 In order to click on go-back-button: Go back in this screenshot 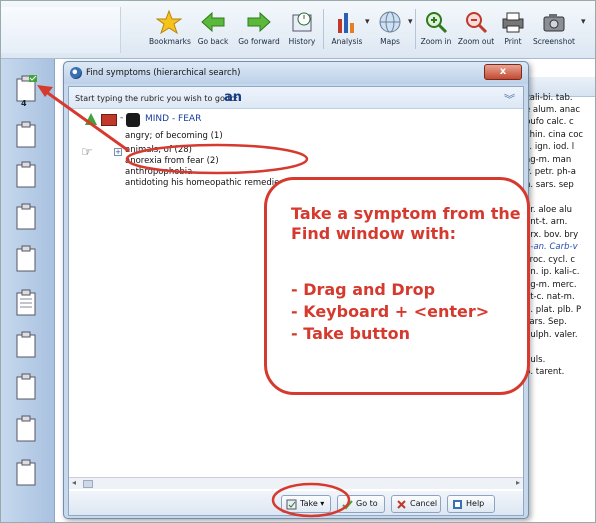, I will do `click(213, 29)`.